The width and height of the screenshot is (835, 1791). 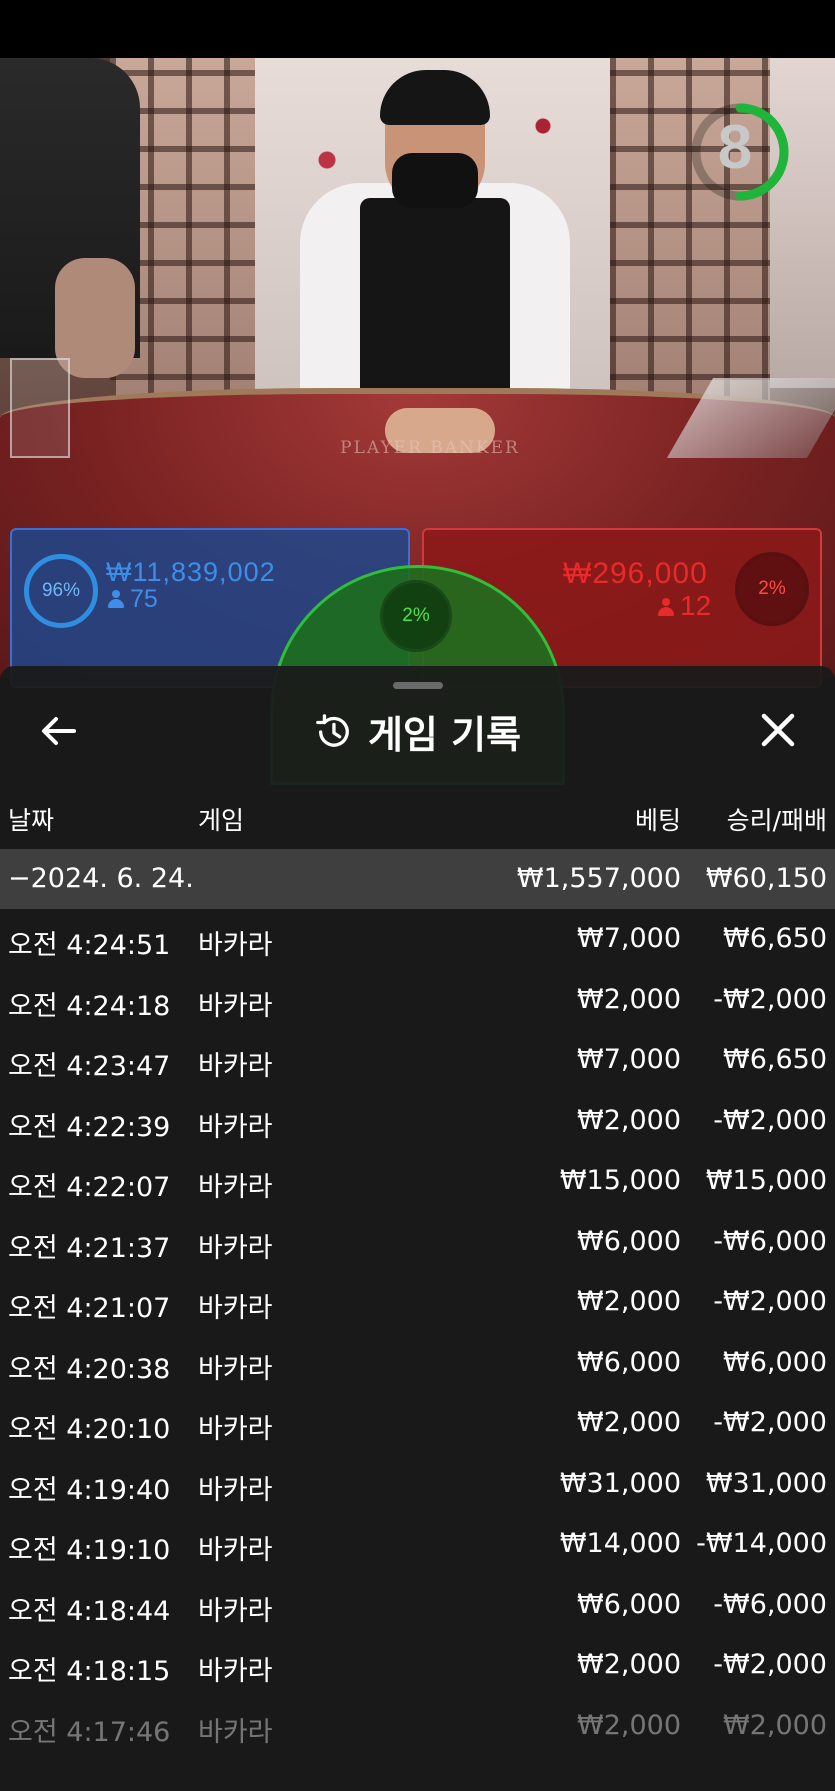 What do you see at coordinates (133, 599) in the screenshot?
I see `player-bettor-count: 75` at bounding box center [133, 599].